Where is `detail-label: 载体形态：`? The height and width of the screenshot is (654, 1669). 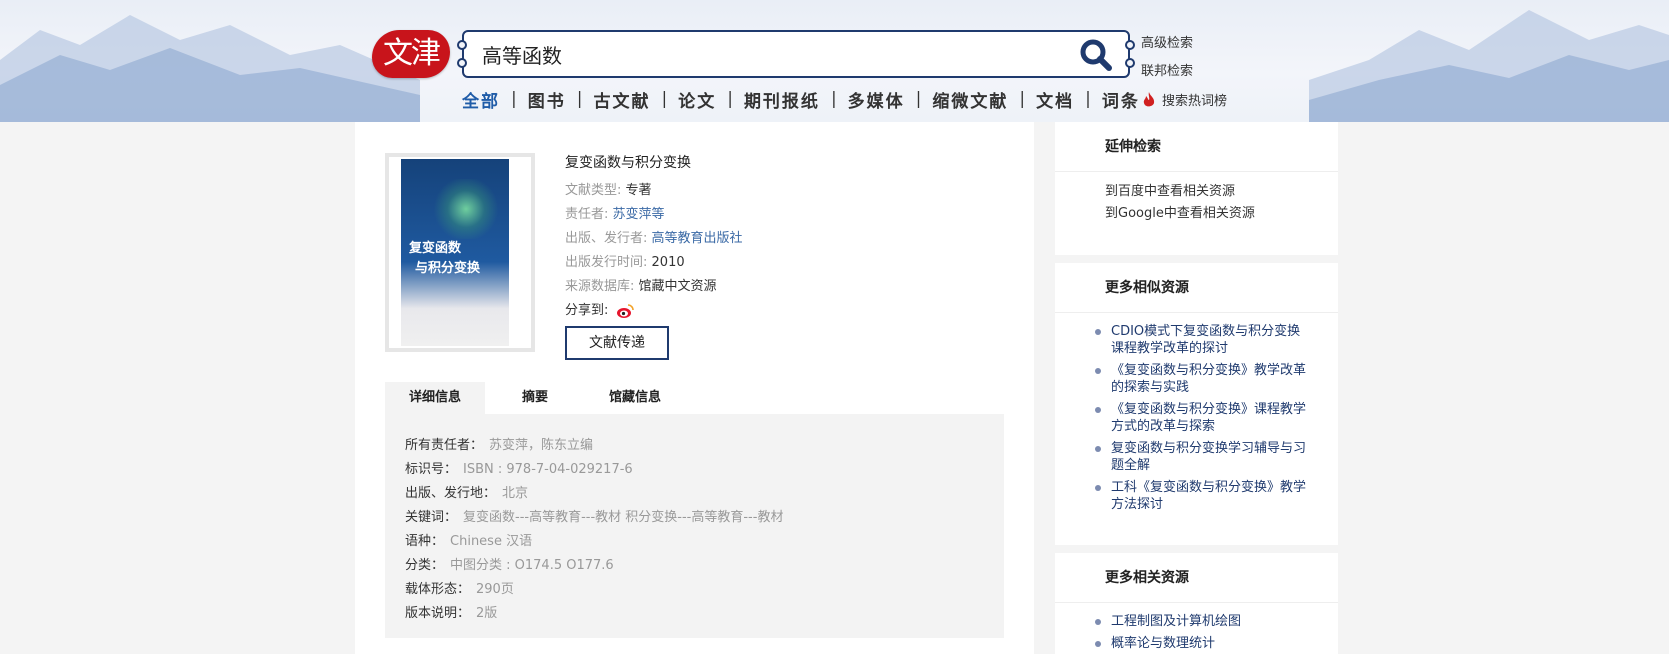 detail-label: 载体形态： is located at coordinates (438, 589).